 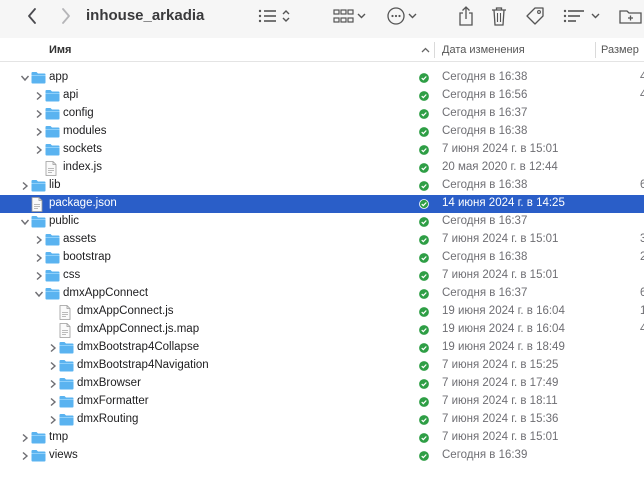 What do you see at coordinates (631, 16) in the screenshot?
I see `new-folder-button` at bounding box center [631, 16].